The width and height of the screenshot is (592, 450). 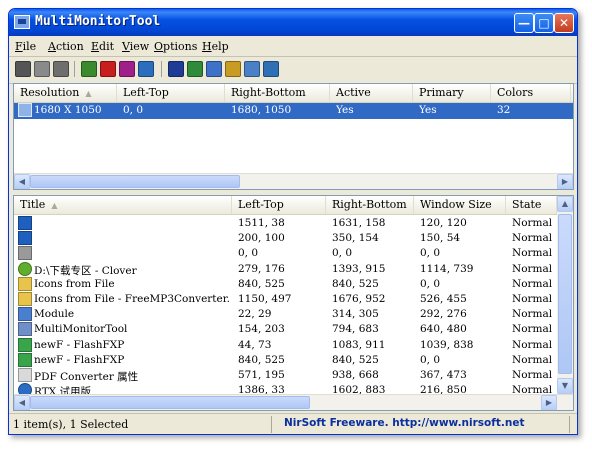 What do you see at coordinates (531, 93) in the screenshot?
I see `column-header-colors: Colors` at bounding box center [531, 93].